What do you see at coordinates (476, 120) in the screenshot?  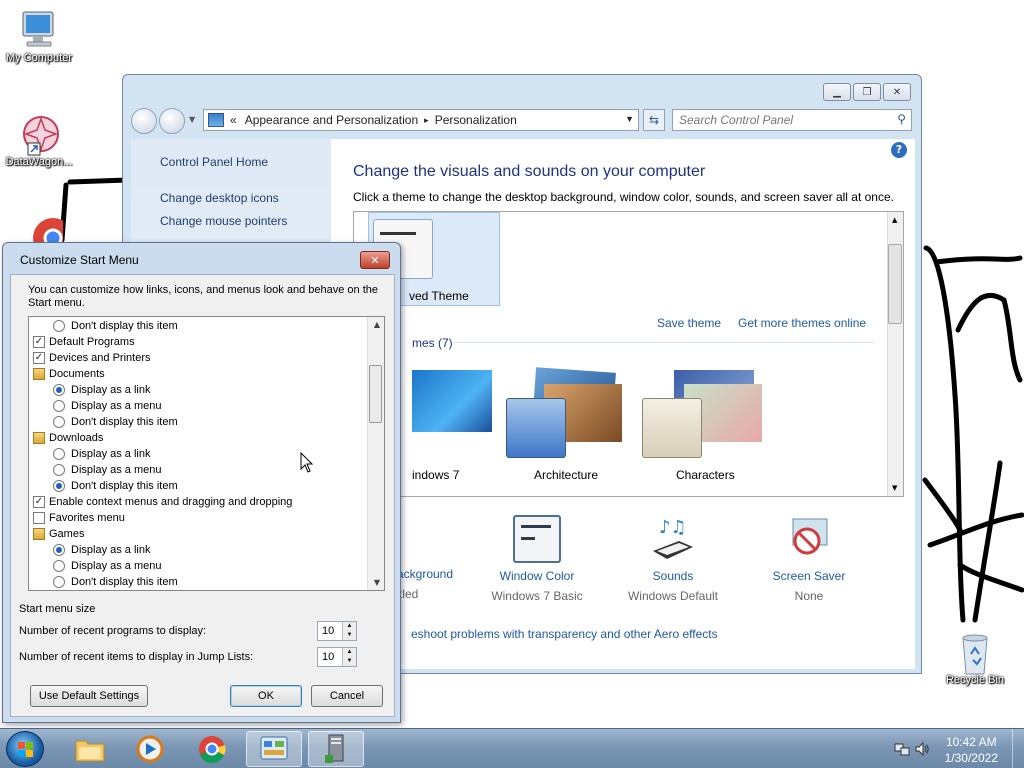 I see `breadcrumb-personalization: Personalization` at bounding box center [476, 120].